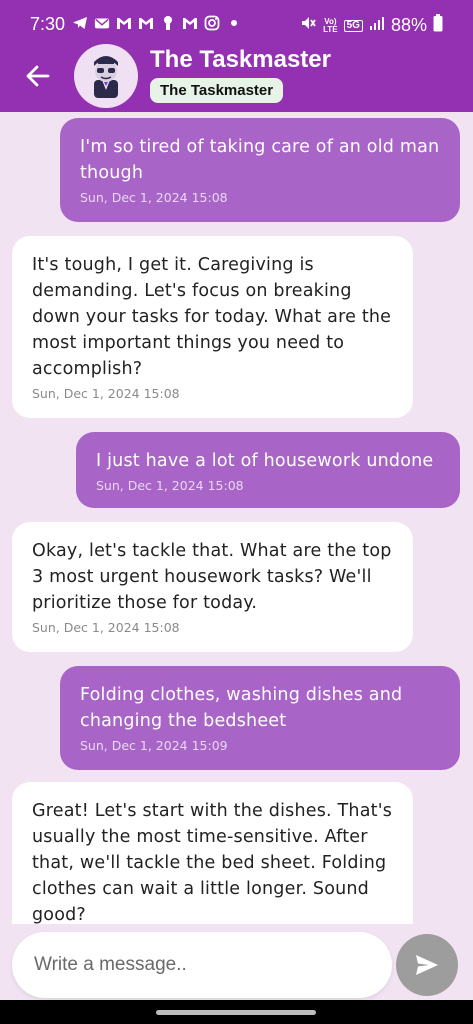  What do you see at coordinates (408, 25) in the screenshot?
I see `battery-percent: 88%` at bounding box center [408, 25].